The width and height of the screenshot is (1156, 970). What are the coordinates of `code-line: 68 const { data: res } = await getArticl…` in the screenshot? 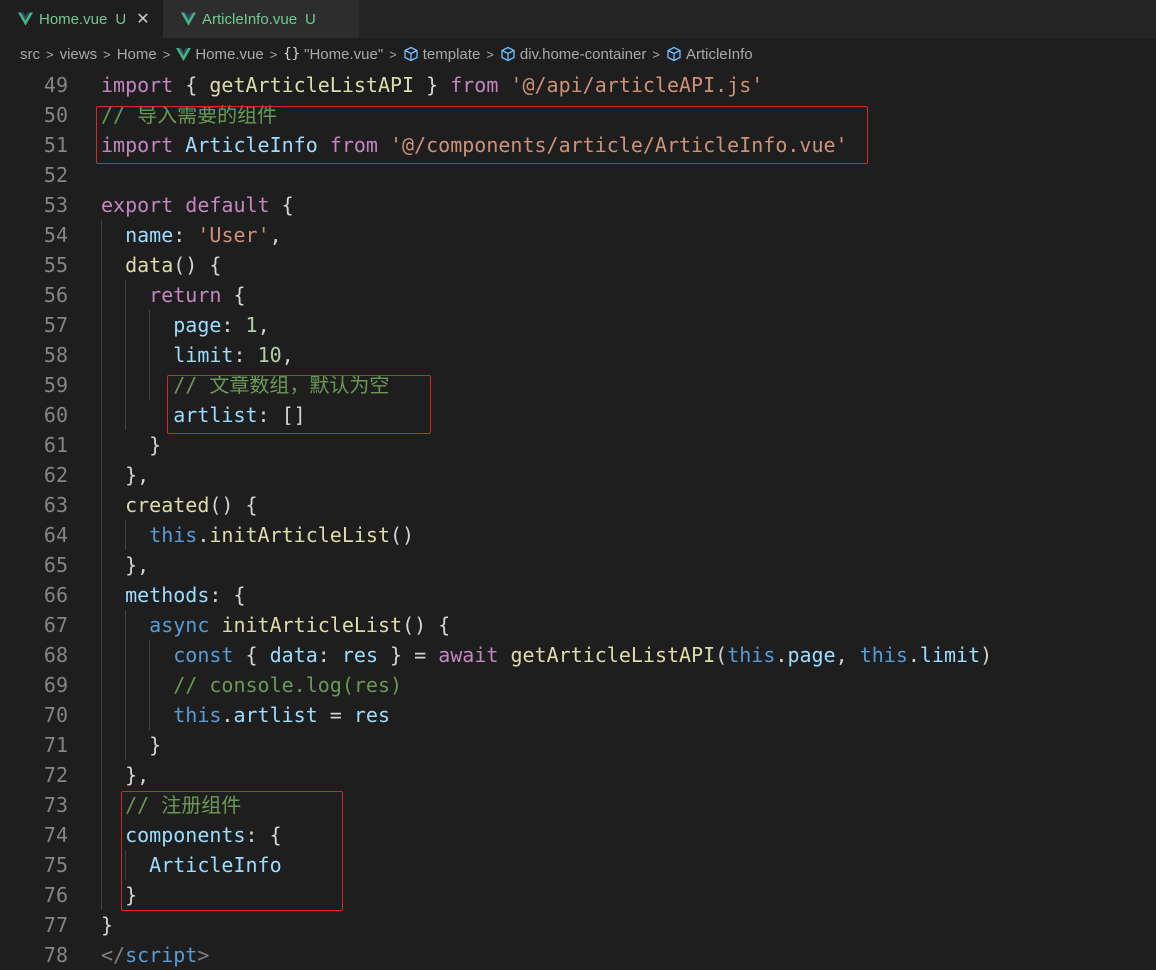 It's located at (578, 655).